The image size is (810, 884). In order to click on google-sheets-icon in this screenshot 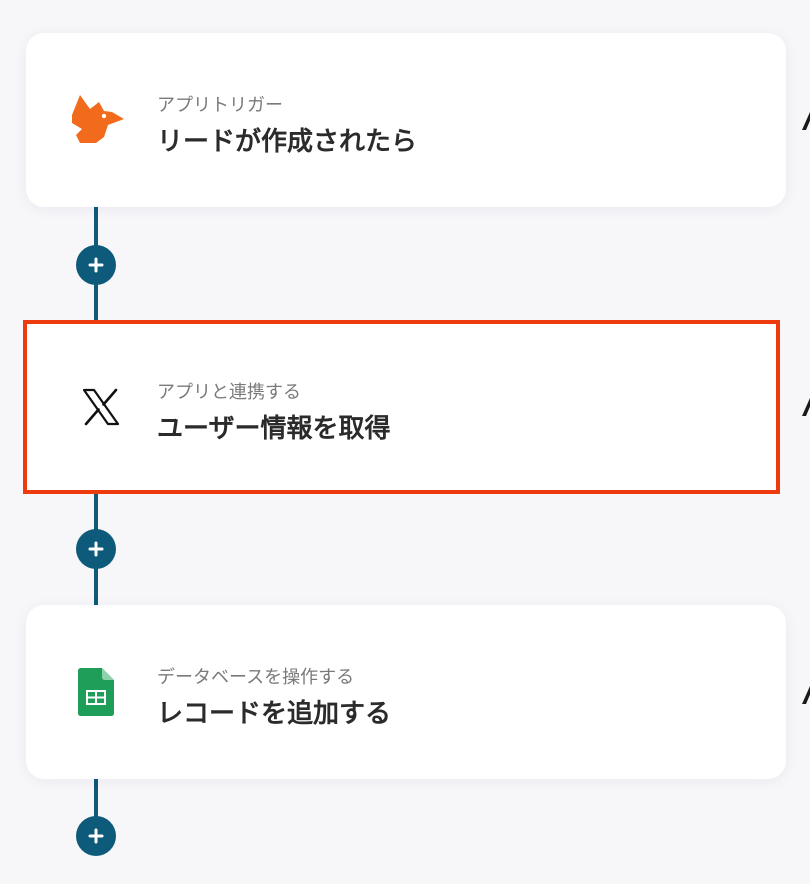, I will do `click(96, 692)`.